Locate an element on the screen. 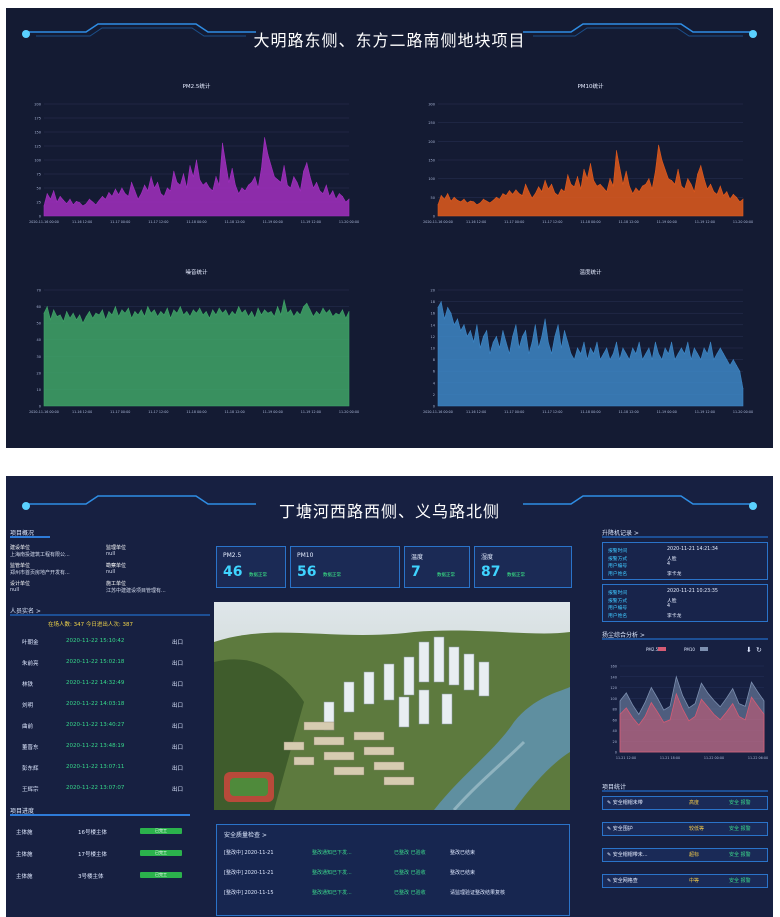 The width and height of the screenshot is (780, 917). attendance-row: 彭东辉 2020-11-22 13:07:11 出口 is located at coordinates (110, 769).